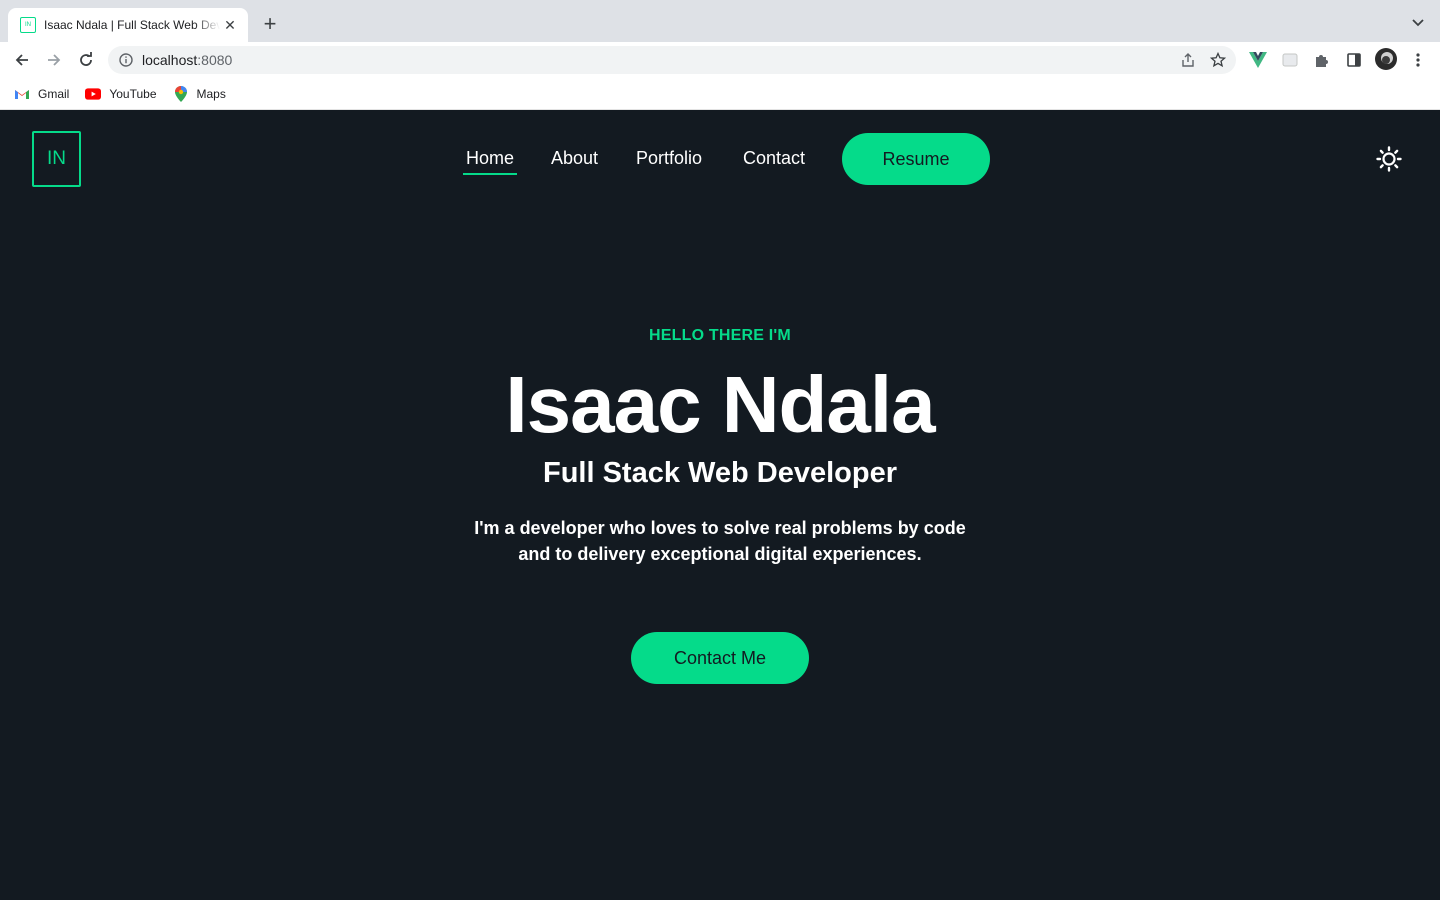 The image size is (1440, 900). I want to click on nav-link-contact: Contact, so click(774, 158).